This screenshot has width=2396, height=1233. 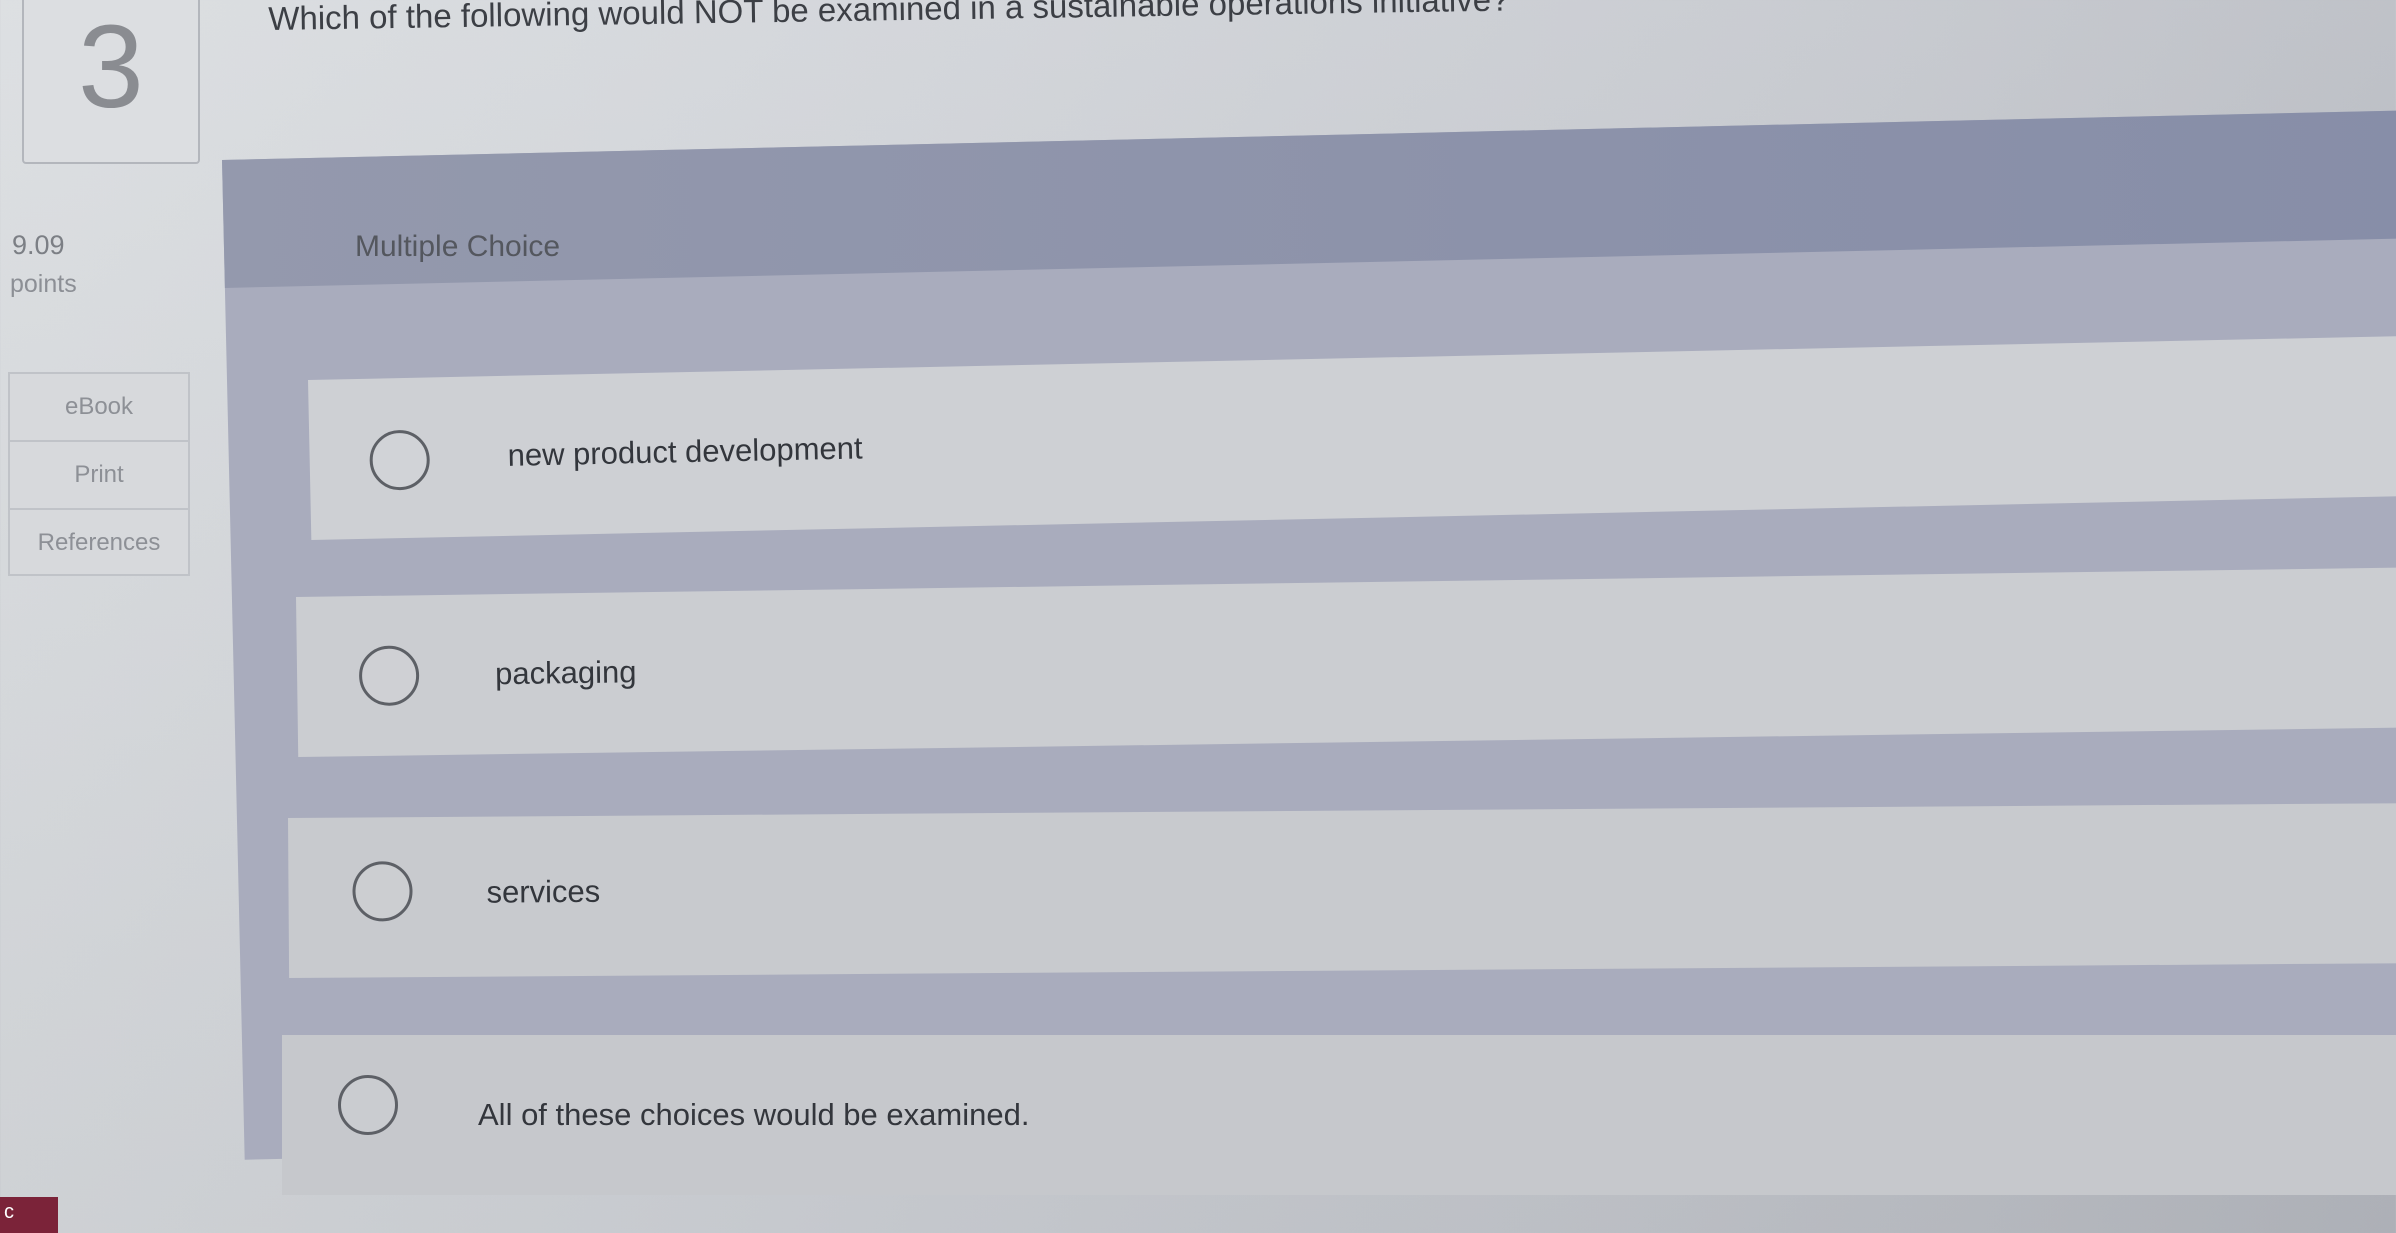 I want to click on option-1-radio, so click(x=400, y=460).